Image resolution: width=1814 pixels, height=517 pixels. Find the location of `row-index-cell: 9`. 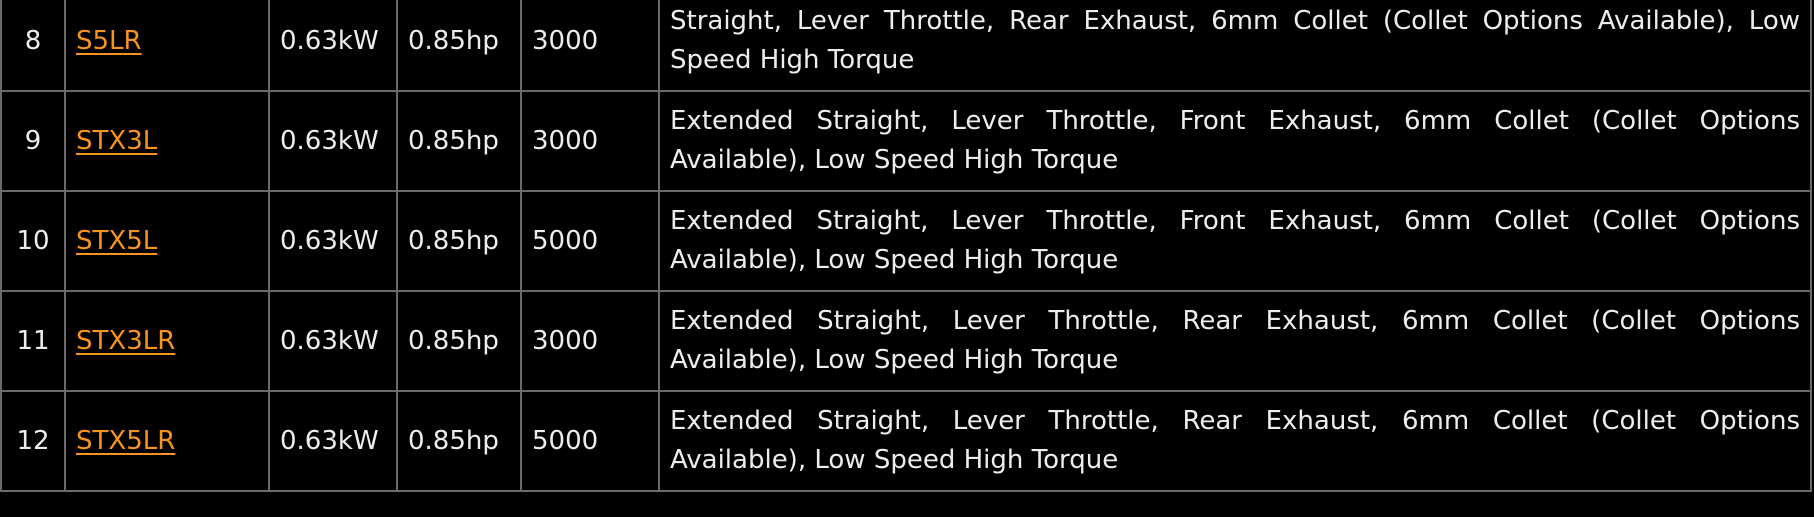

row-index-cell: 9 is located at coordinates (33, 141).